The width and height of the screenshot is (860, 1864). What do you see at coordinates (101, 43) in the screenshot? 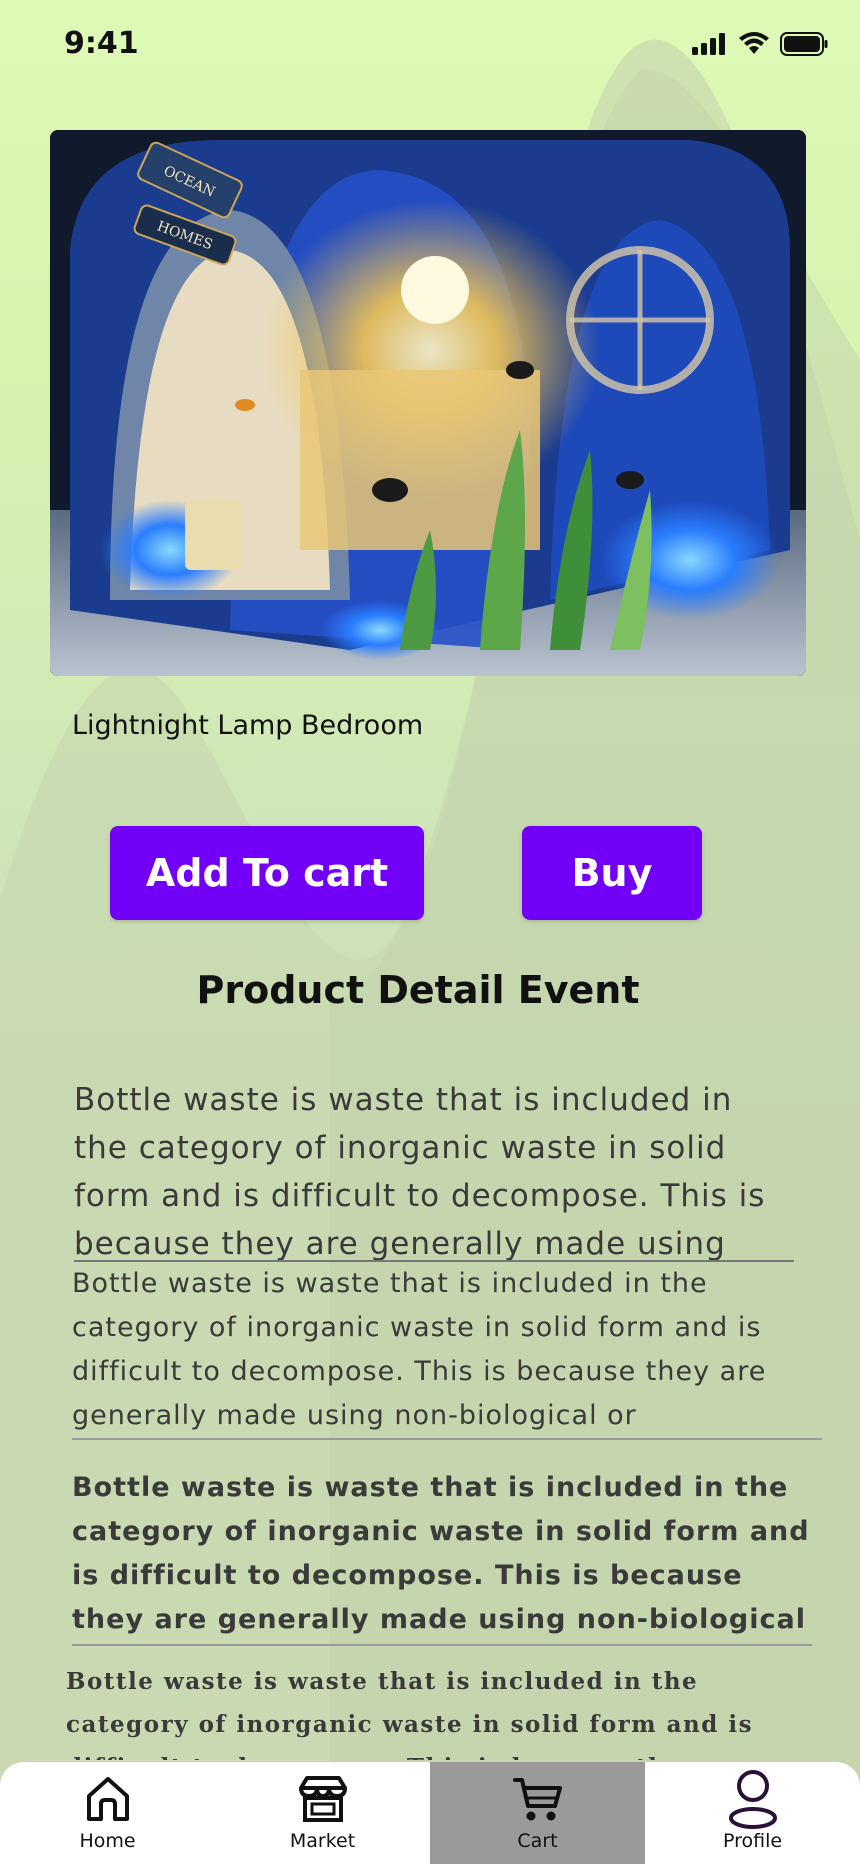
I see `status-time: 9:41` at bounding box center [101, 43].